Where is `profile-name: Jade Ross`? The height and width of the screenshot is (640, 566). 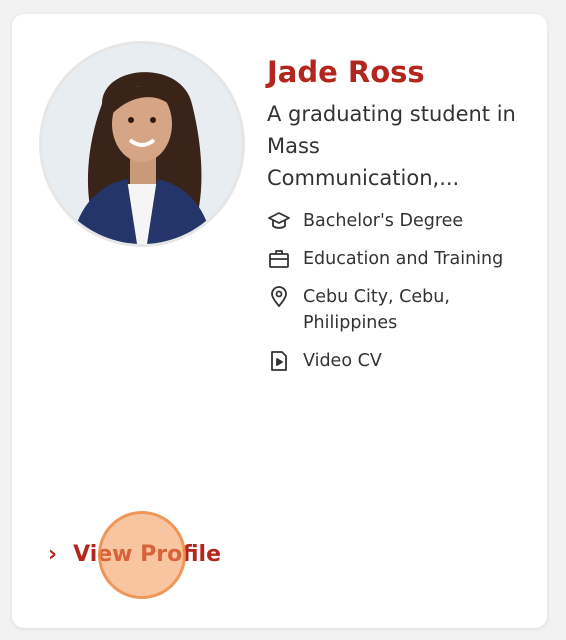 profile-name: Jade Ross is located at coordinates (346, 72).